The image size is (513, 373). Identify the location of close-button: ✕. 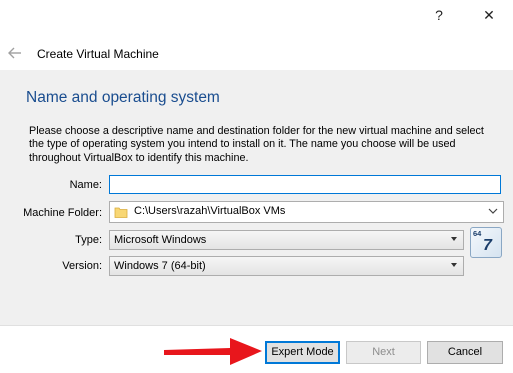
(489, 15).